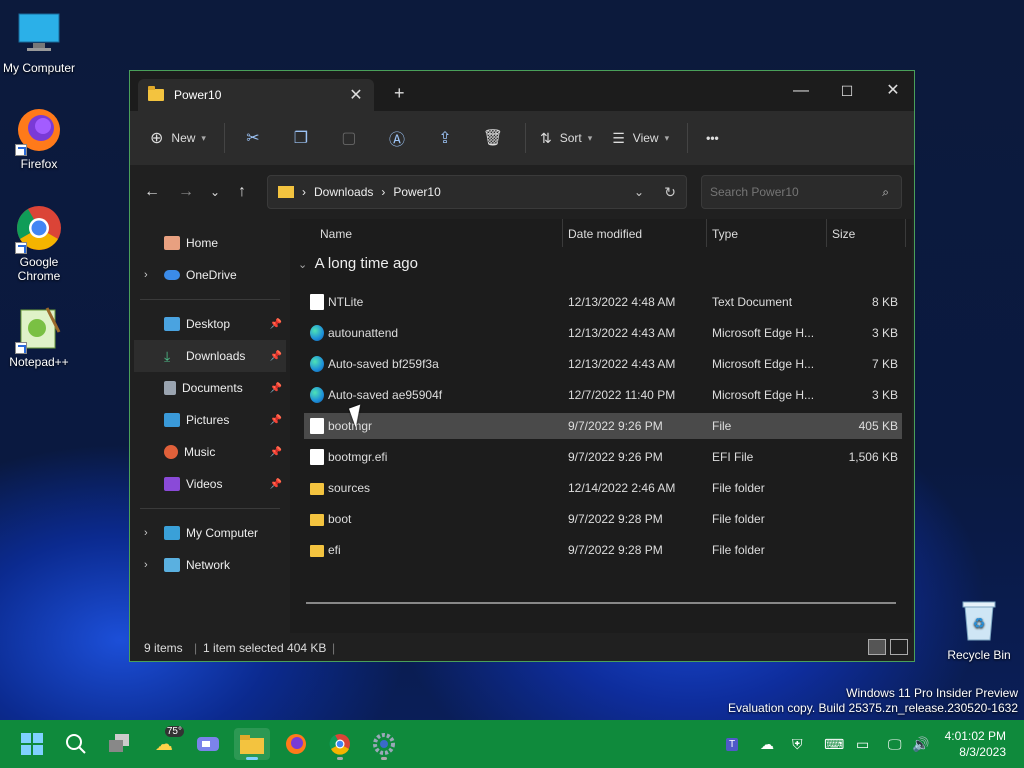 This screenshot has height=768, width=1024. What do you see at coordinates (210, 484) in the screenshot?
I see `sidebar-item-videos: Videos 📌` at bounding box center [210, 484].